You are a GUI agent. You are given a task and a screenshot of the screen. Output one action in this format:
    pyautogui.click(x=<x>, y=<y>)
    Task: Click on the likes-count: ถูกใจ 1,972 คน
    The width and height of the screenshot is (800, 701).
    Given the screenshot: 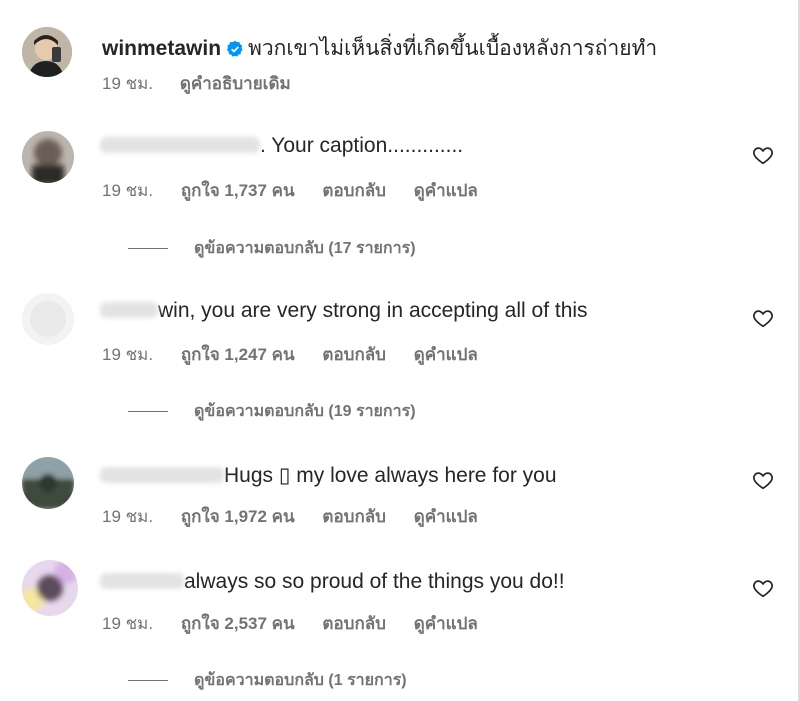 What is the action you would take?
    pyautogui.click(x=238, y=516)
    